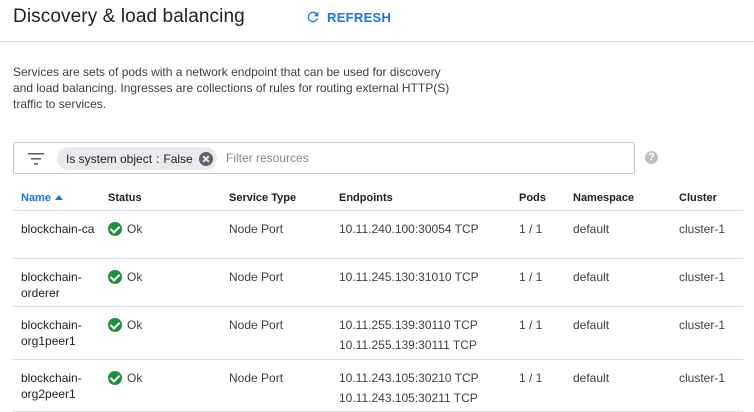  What do you see at coordinates (178, 158) in the screenshot?
I see `filter-chip-value: False` at bounding box center [178, 158].